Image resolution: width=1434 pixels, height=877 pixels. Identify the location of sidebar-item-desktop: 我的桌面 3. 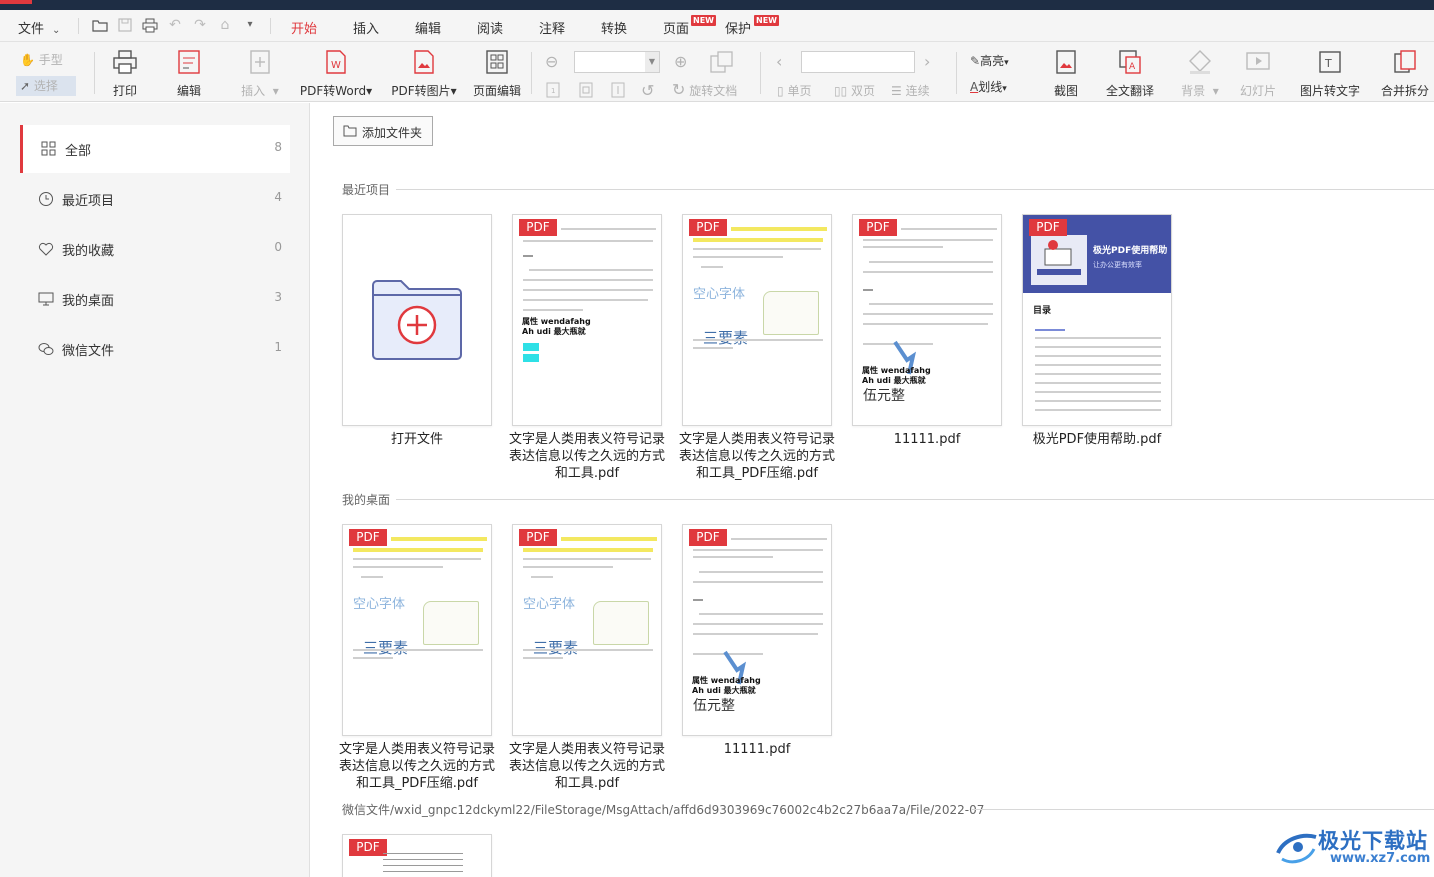
(155, 299).